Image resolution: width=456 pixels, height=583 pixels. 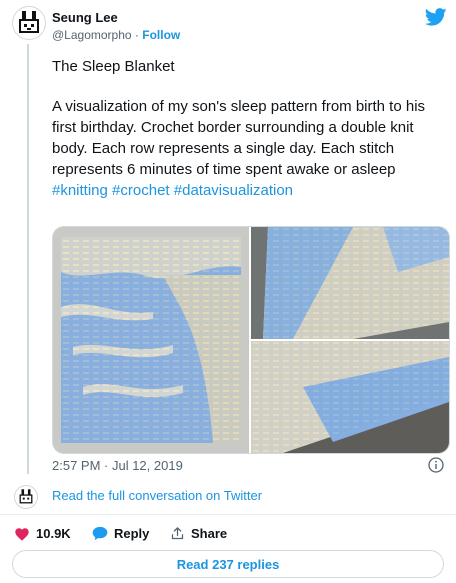 I want to click on share-icon, so click(x=177, y=533).